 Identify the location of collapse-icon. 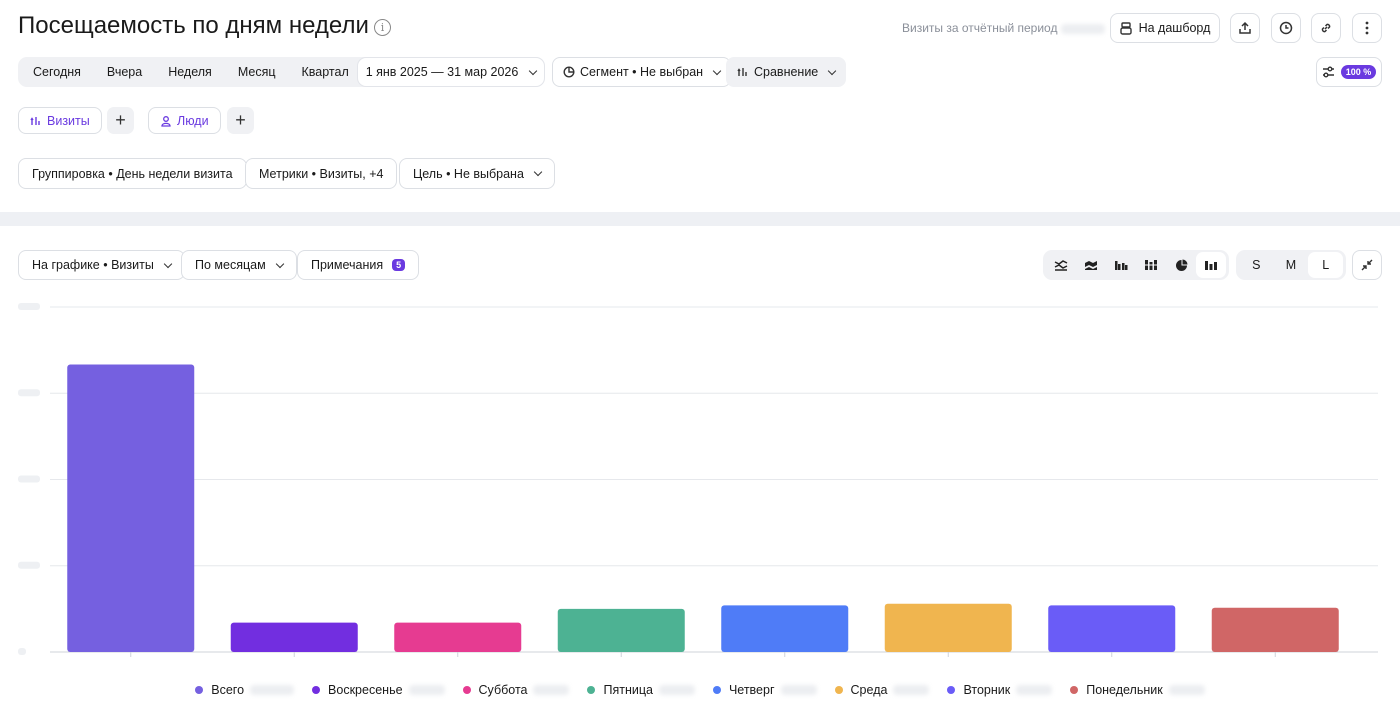
(1367, 265).